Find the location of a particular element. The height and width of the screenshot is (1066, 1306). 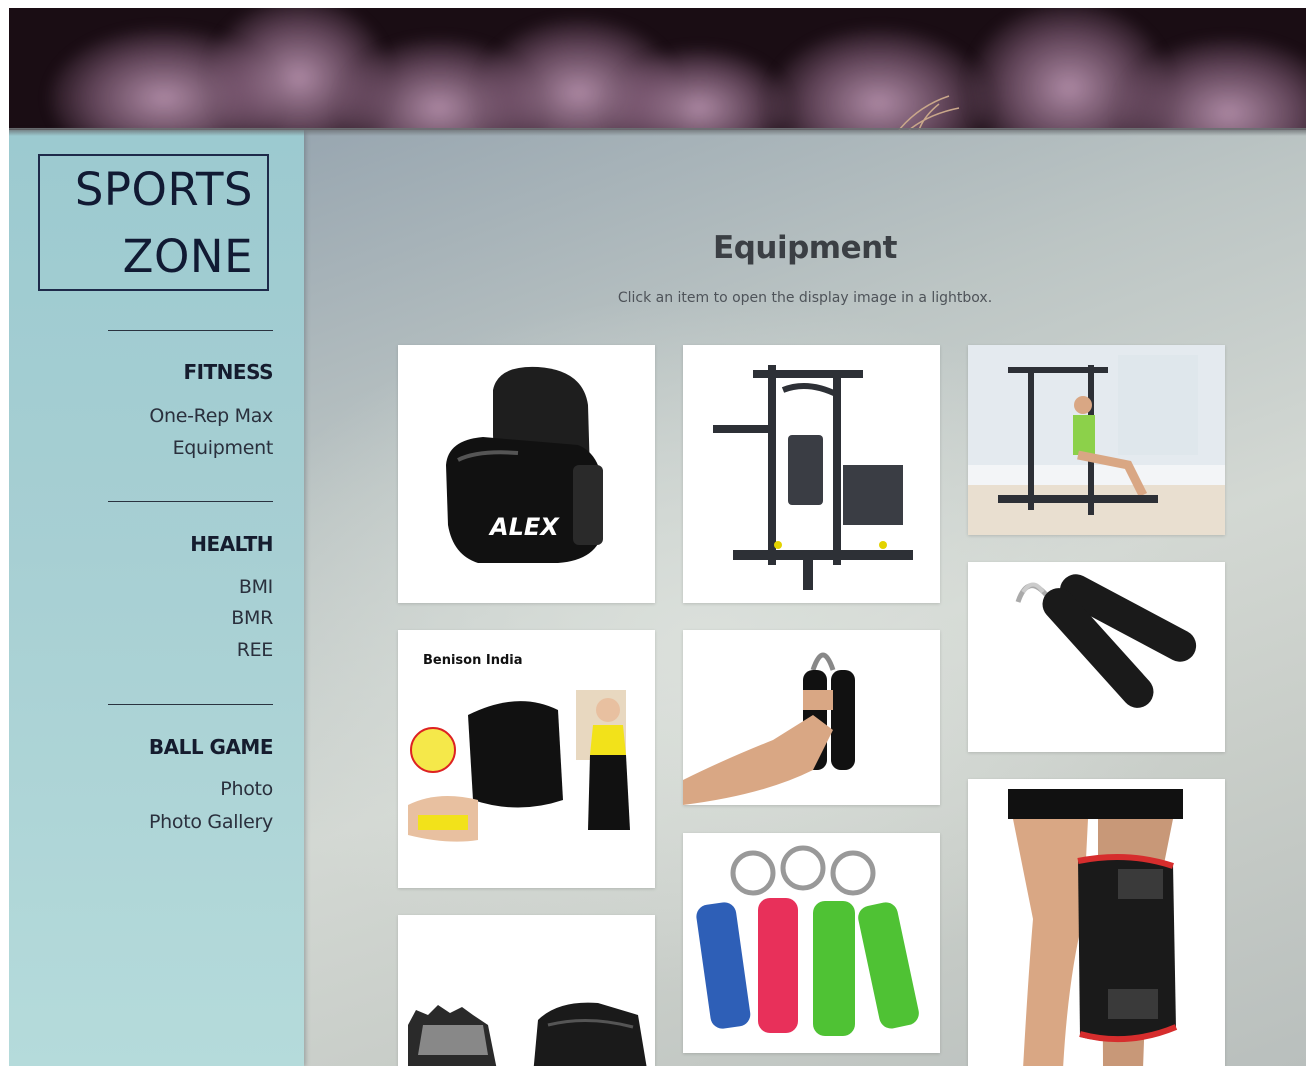

home-gym-with-person-image is located at coordinates (1096, 440).